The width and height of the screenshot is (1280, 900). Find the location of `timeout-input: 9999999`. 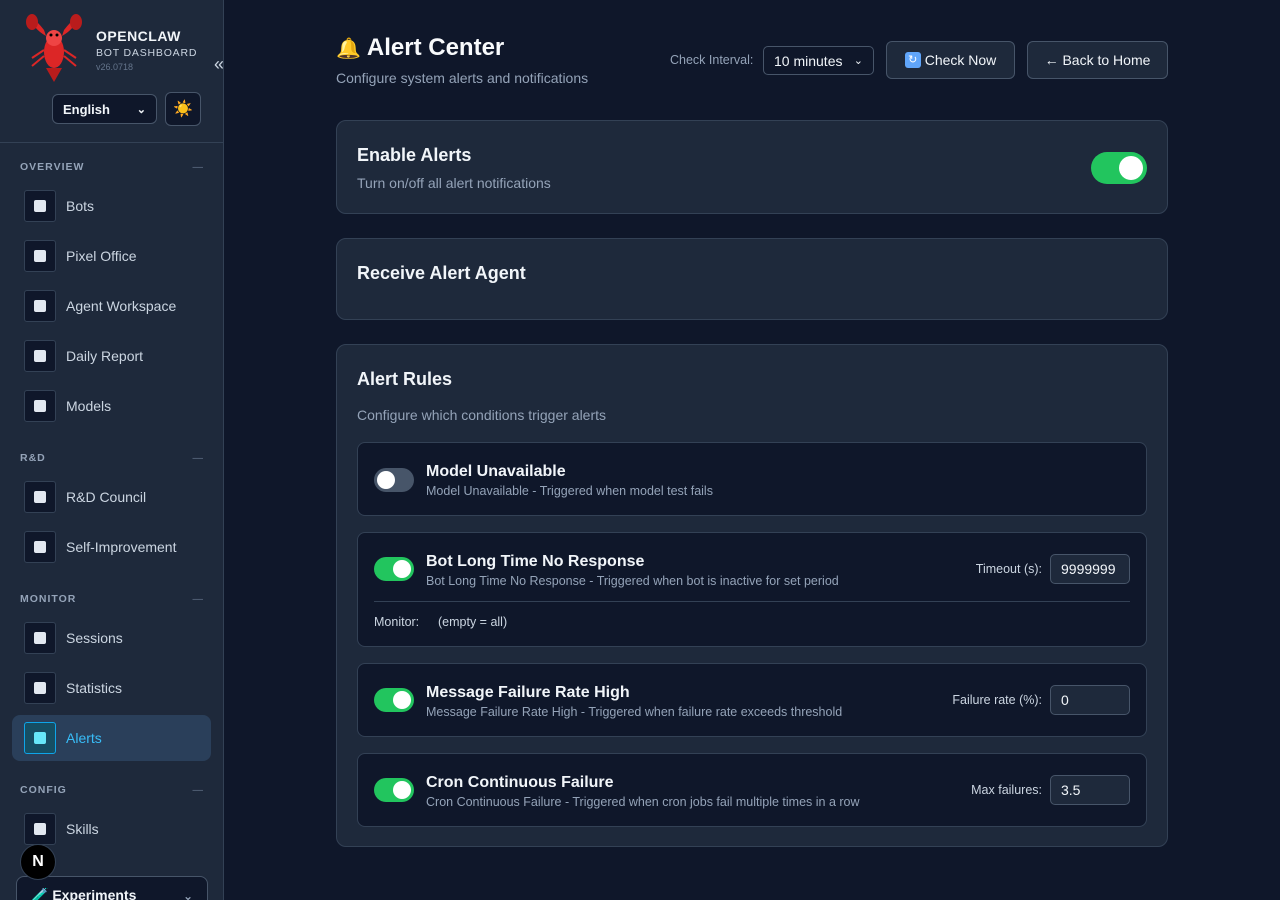

timeout-input: 9999999 is located at coordinates (1090, 569).